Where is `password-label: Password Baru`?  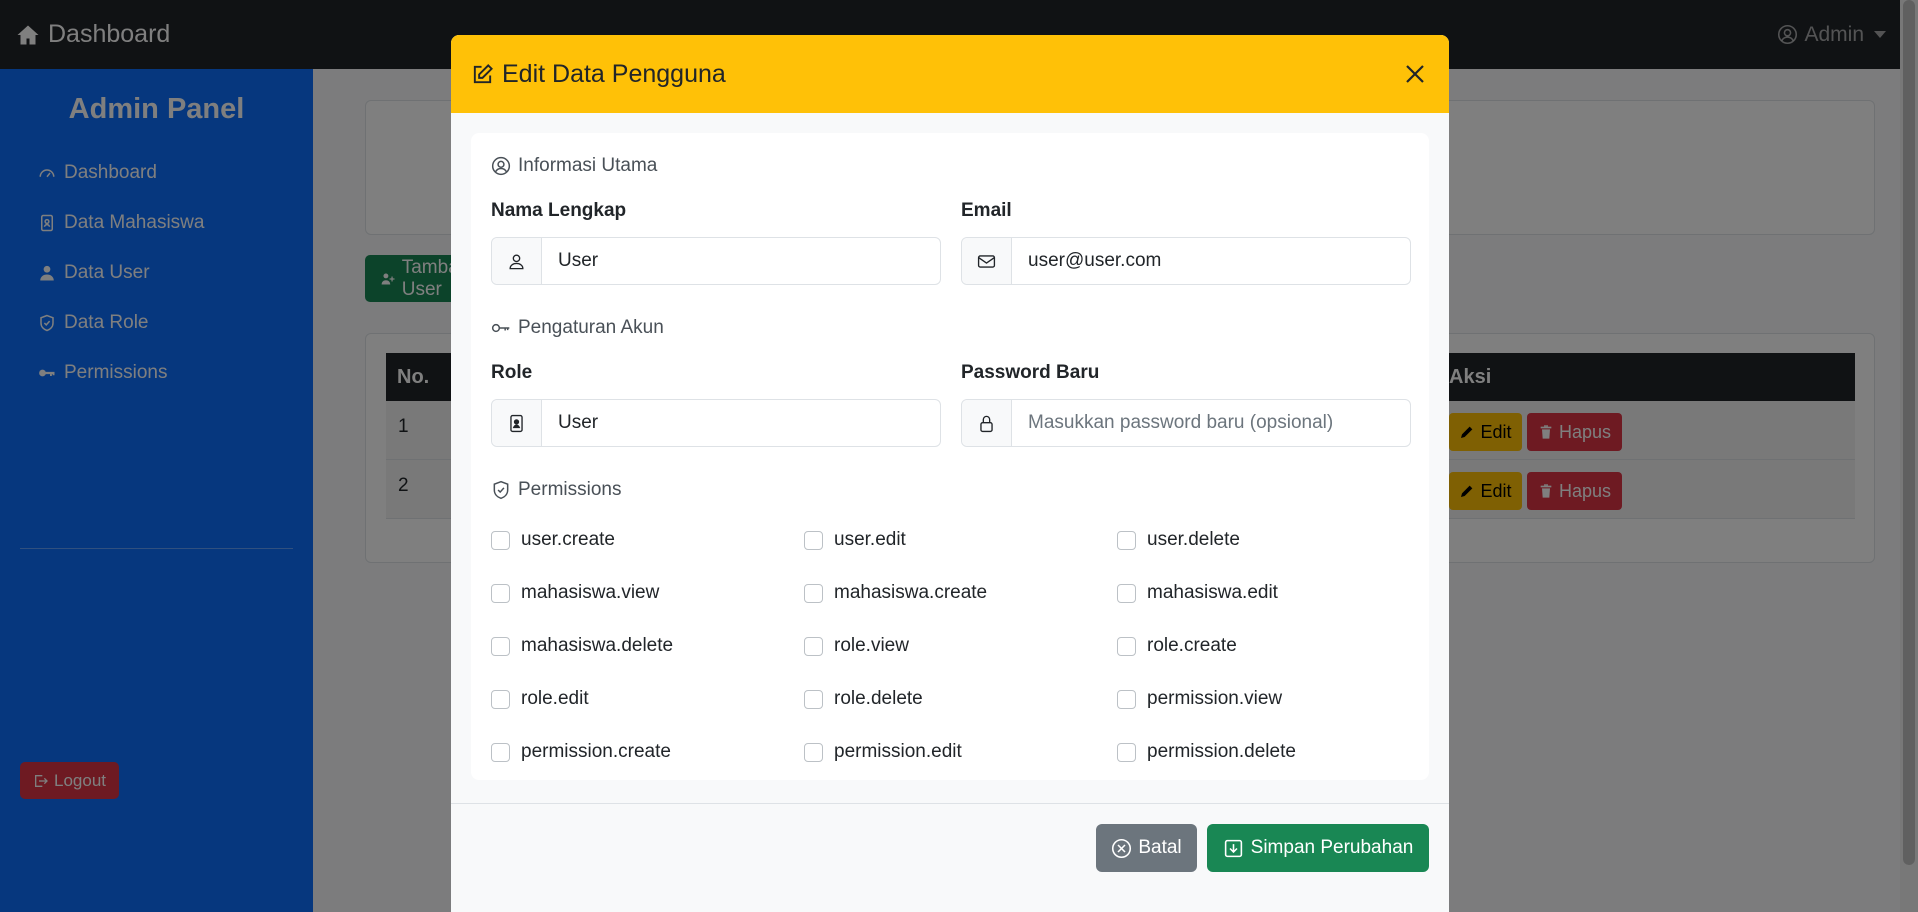 password-label: Password Baru is located at coordinates (1030, 372).